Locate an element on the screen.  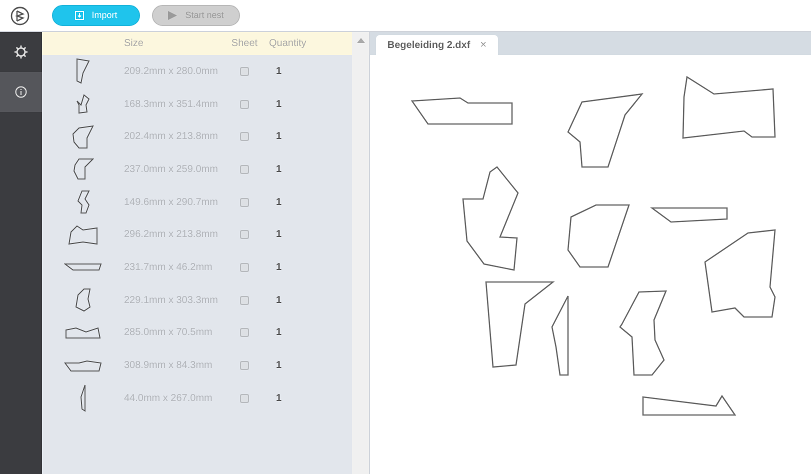
part-outline is located at coordinates (598, 236).